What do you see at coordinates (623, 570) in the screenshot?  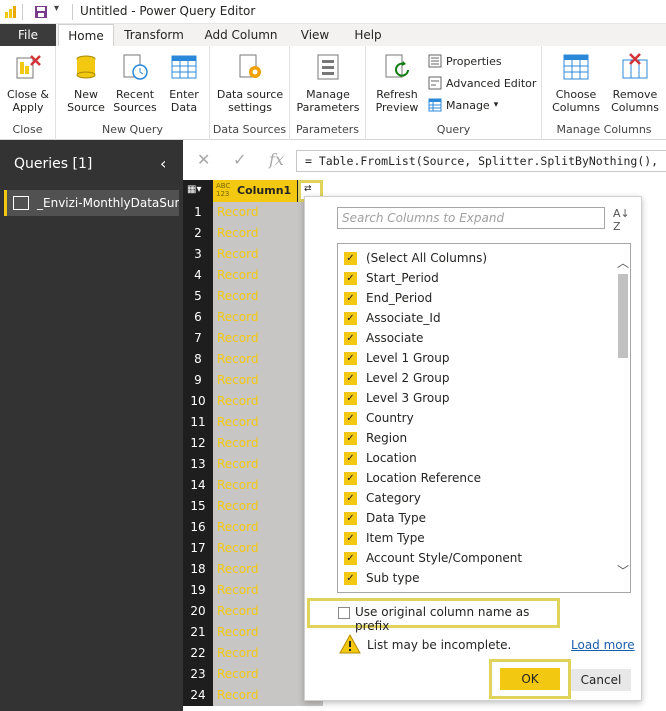 I see `scroll-down-icon: ﹀` at bounding box center [623, 570].